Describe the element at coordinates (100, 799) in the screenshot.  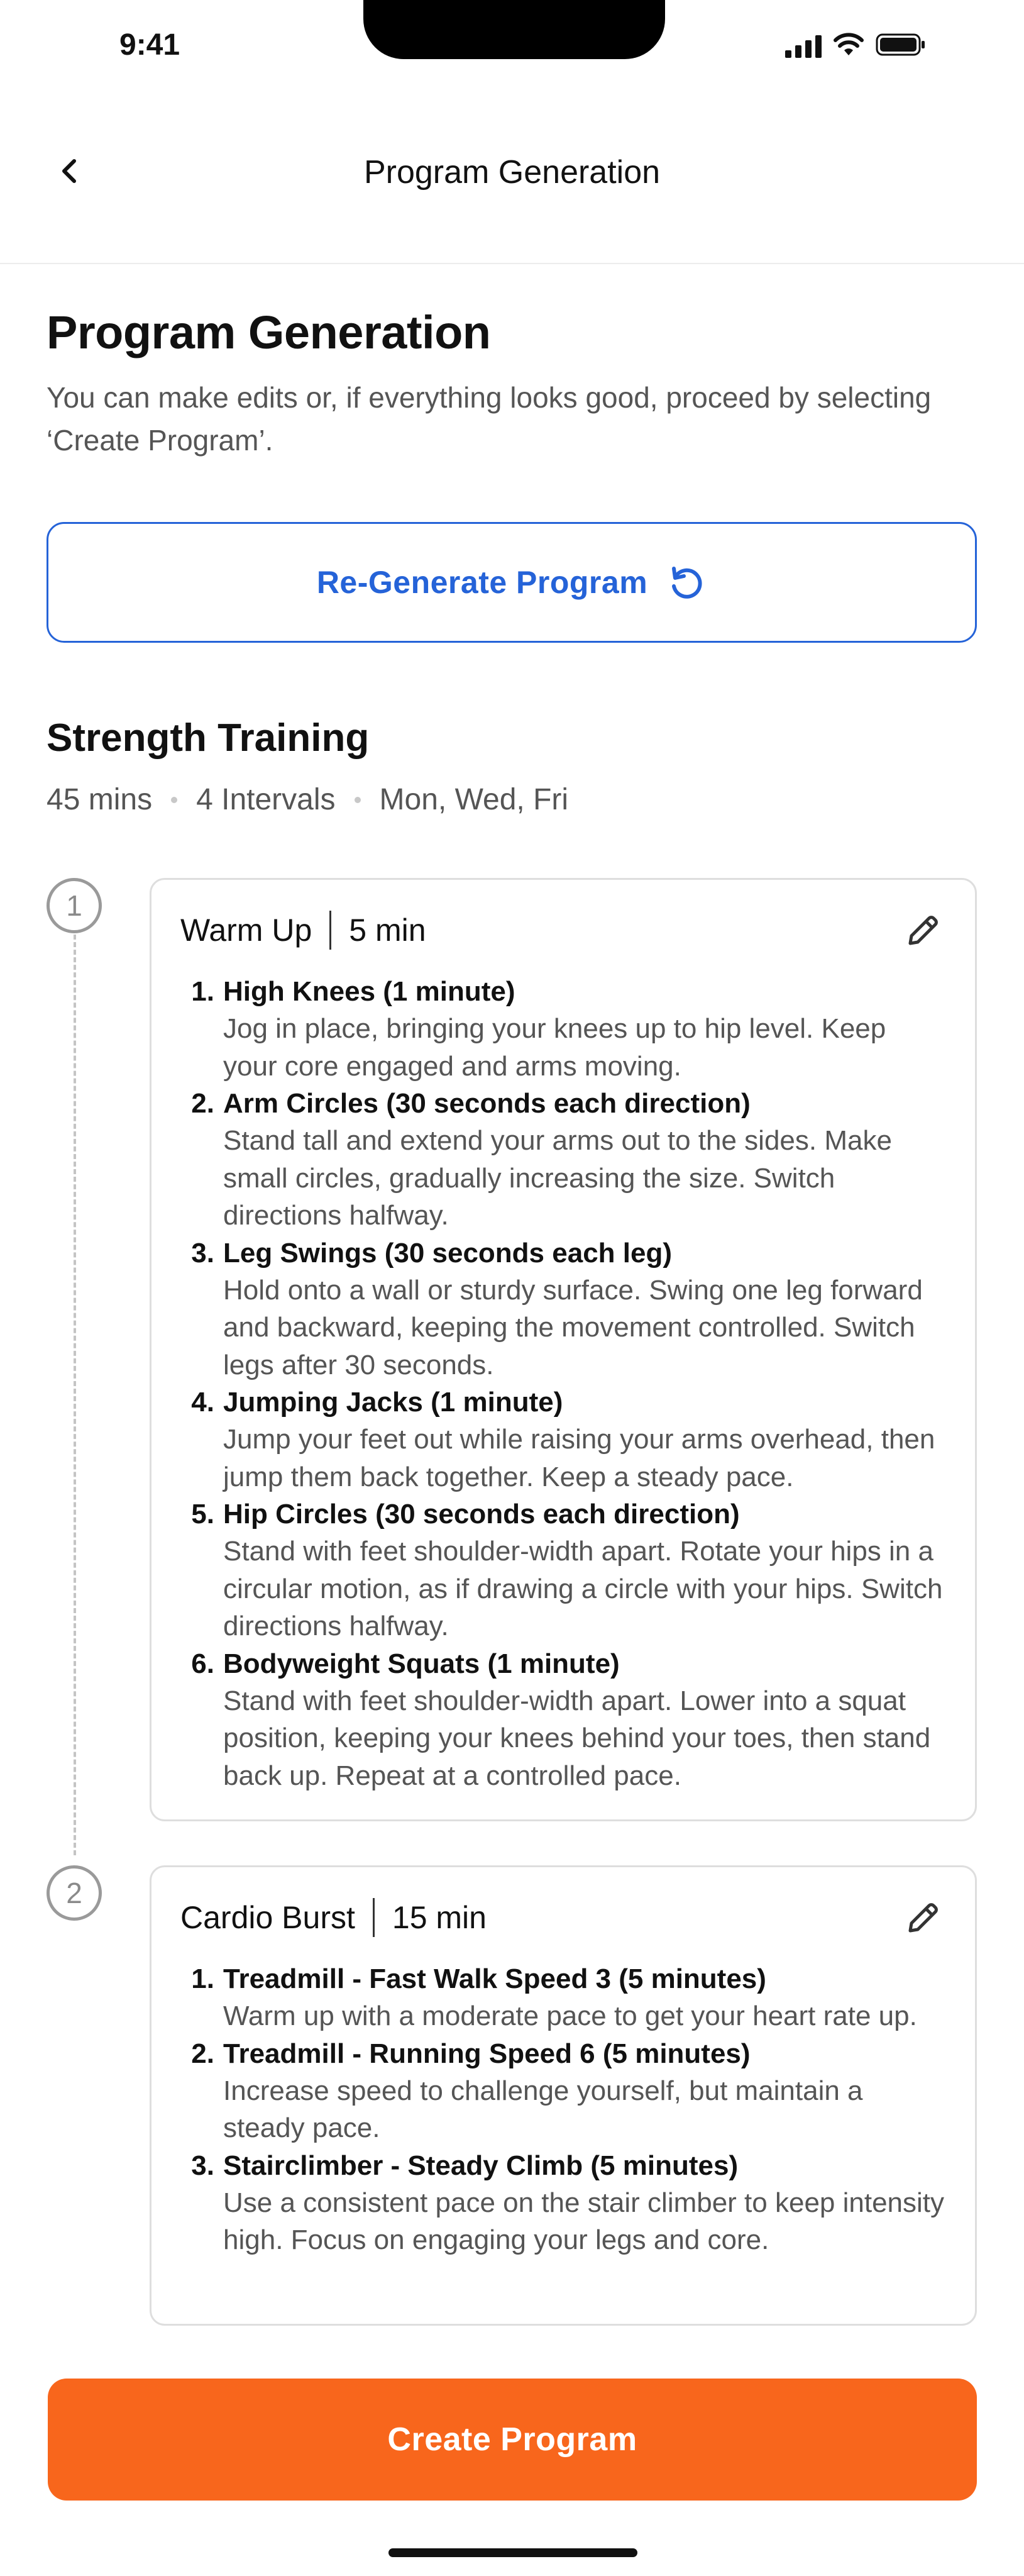
I see `program-duration: 45 mins` at that location.